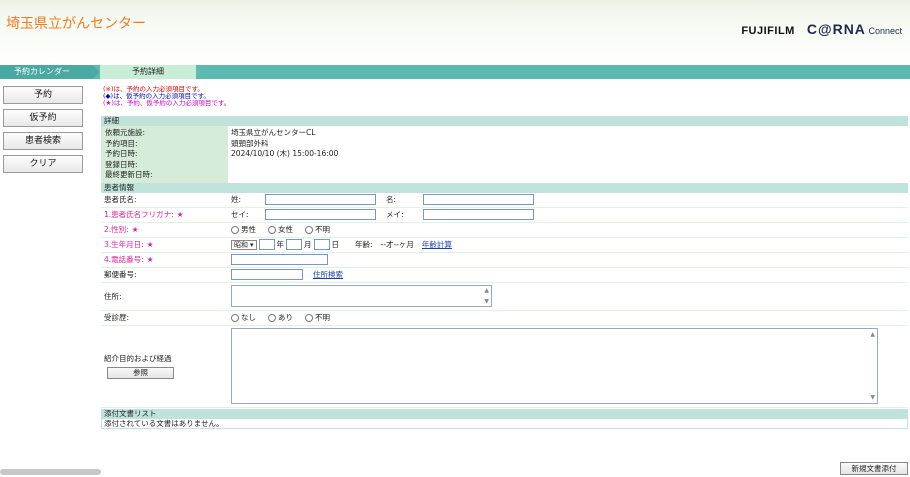 The height and width of the screenshot is (477, 910). I want to click on patient-search-button: 患者検索, so click(43, 141).